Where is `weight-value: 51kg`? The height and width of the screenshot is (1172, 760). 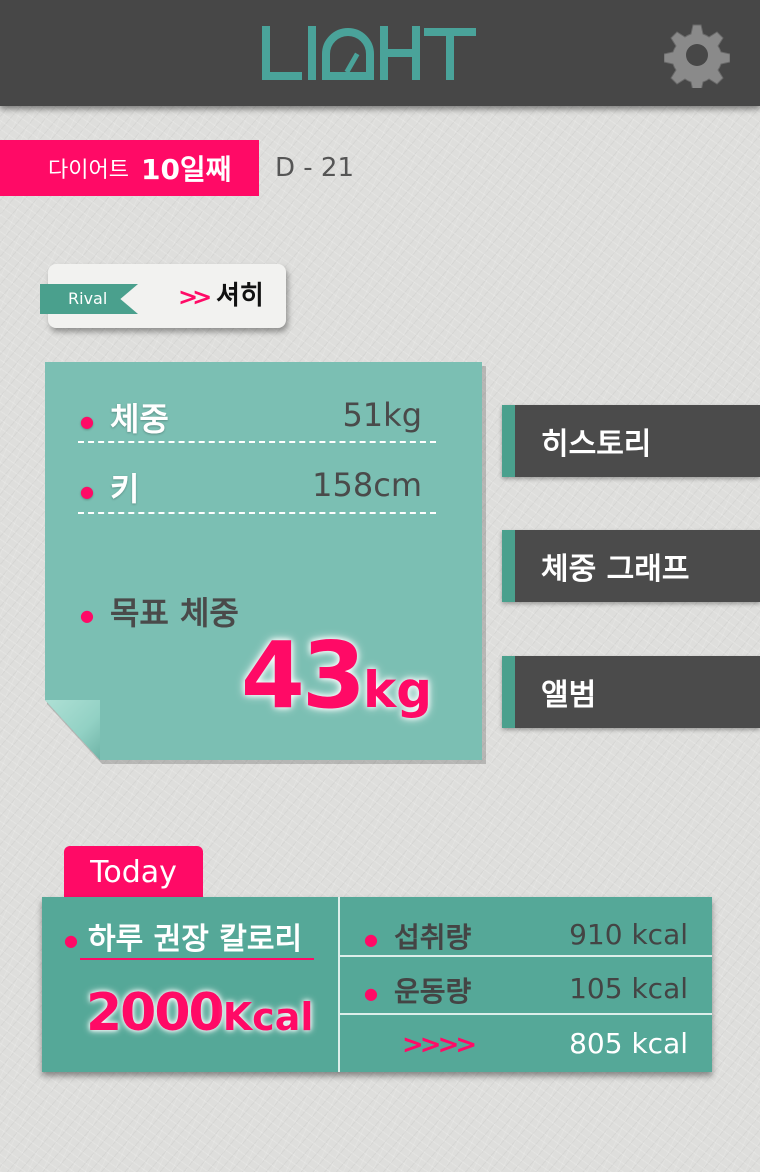 weight-value: 51kg is located at coordinates (382, 415).